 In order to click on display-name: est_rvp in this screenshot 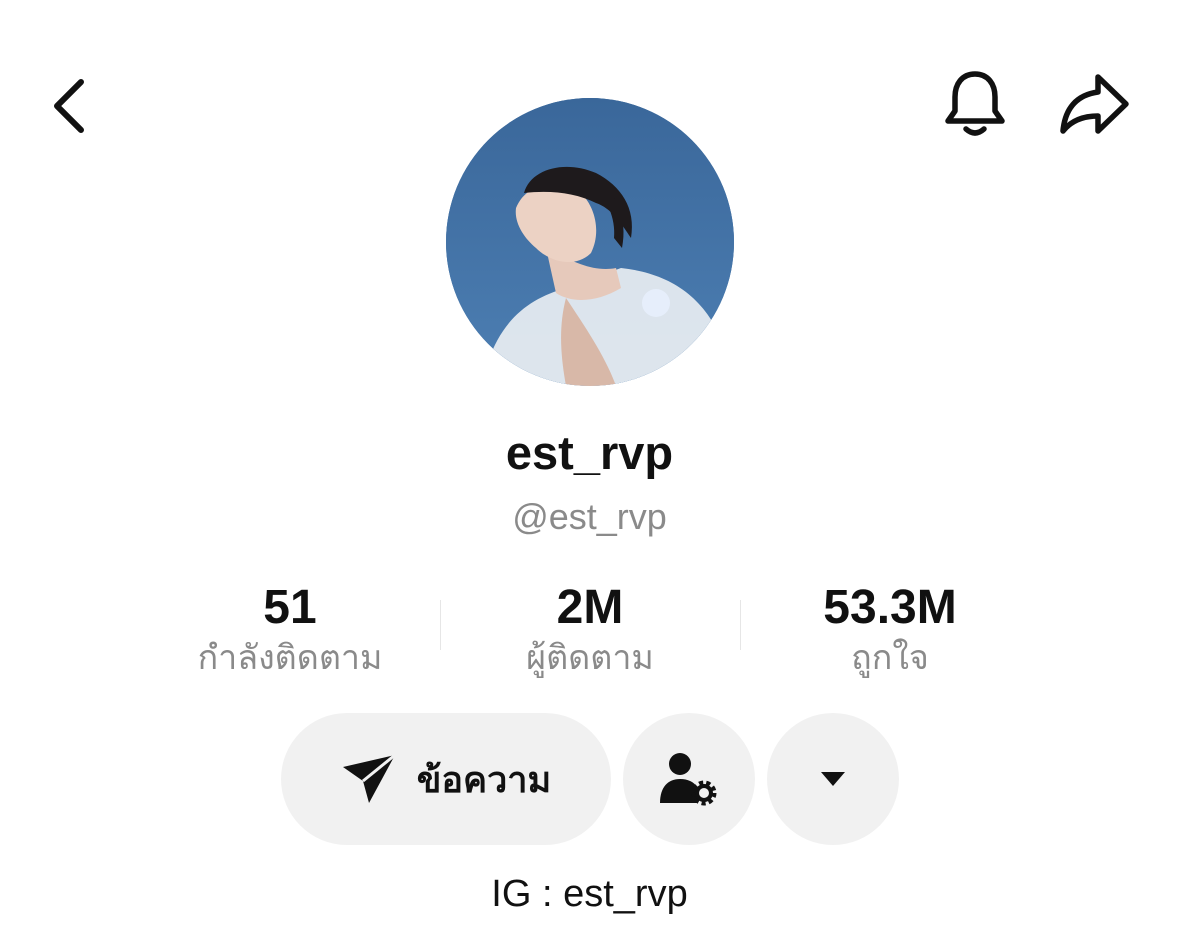, I will do `click(589, 452)`.